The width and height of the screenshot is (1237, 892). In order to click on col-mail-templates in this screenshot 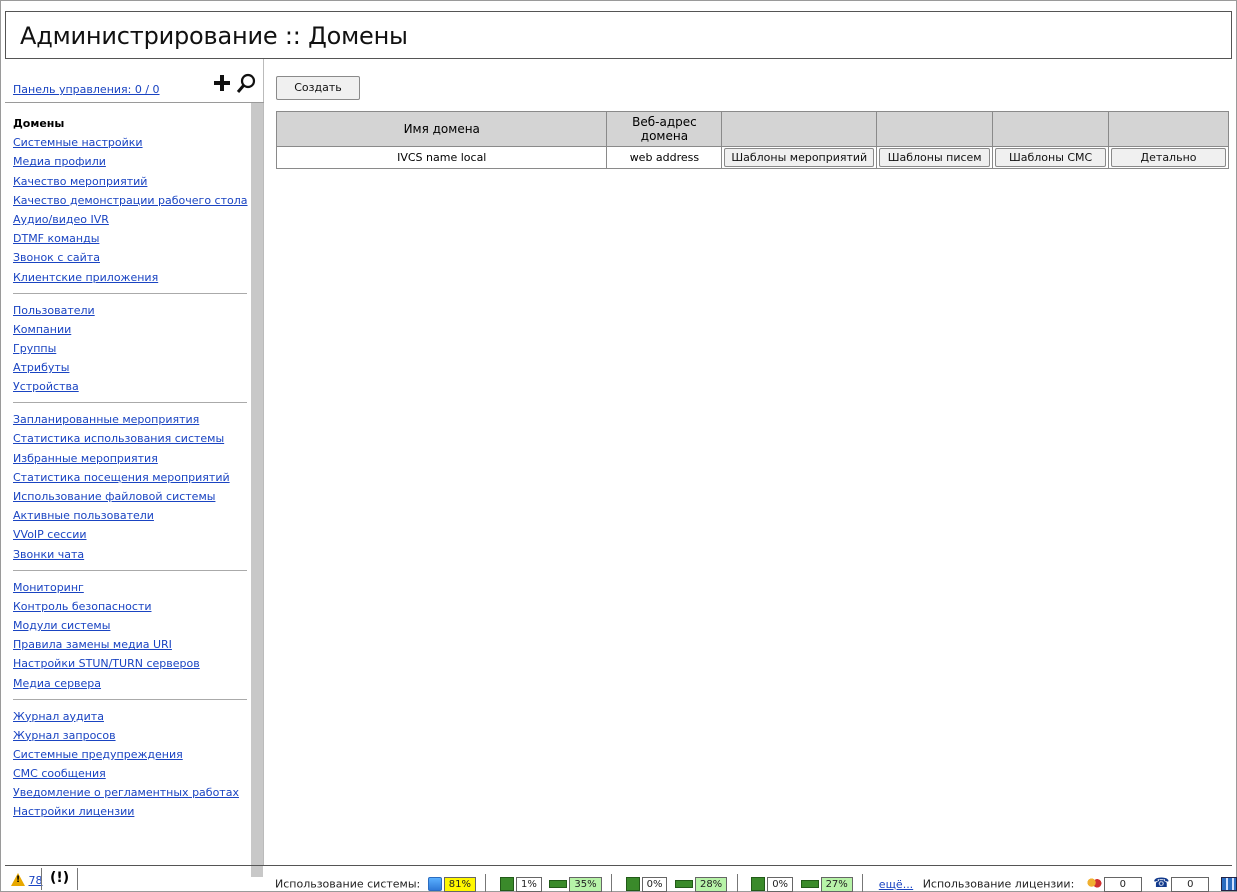, I will do `click(935, 129)`.